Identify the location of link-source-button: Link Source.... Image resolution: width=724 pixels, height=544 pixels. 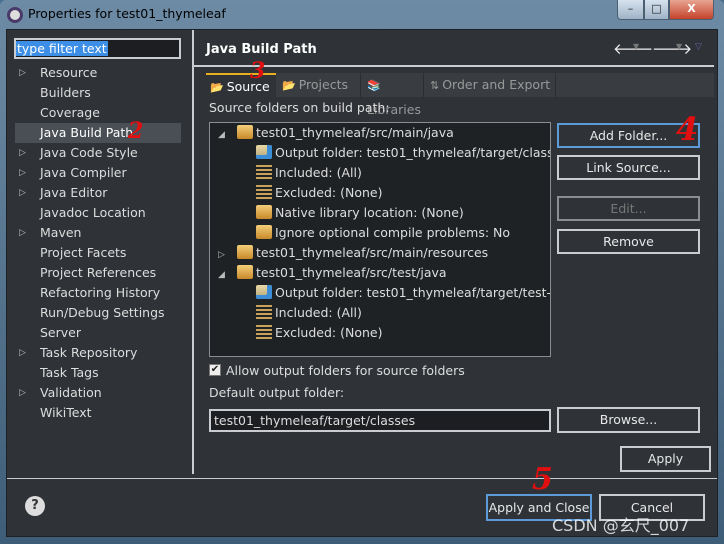
(628, 167).